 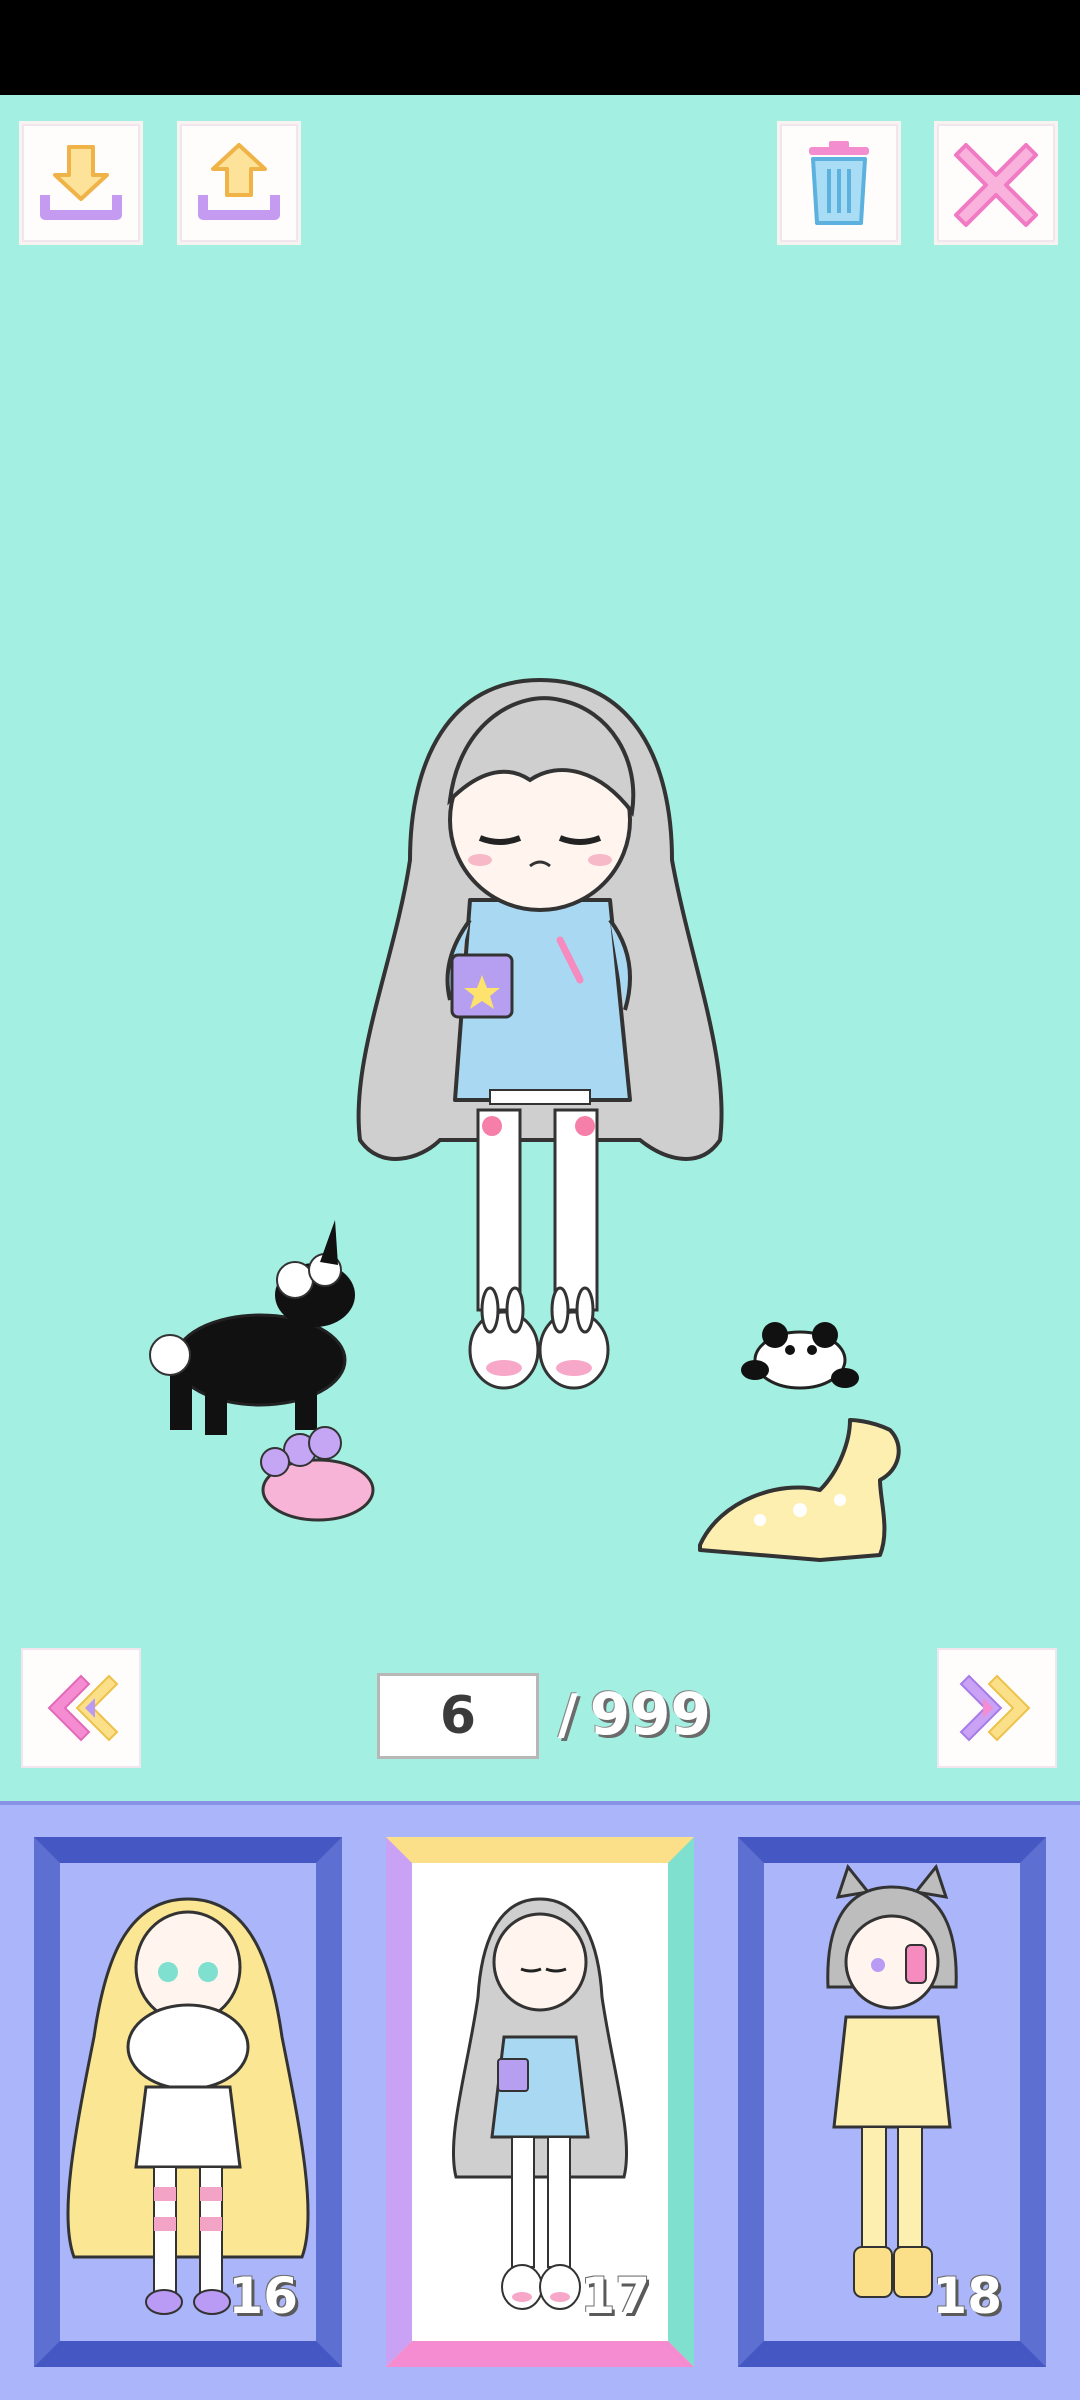 I want to click on character-slot-16: 16, so click(x=188, y=2102).